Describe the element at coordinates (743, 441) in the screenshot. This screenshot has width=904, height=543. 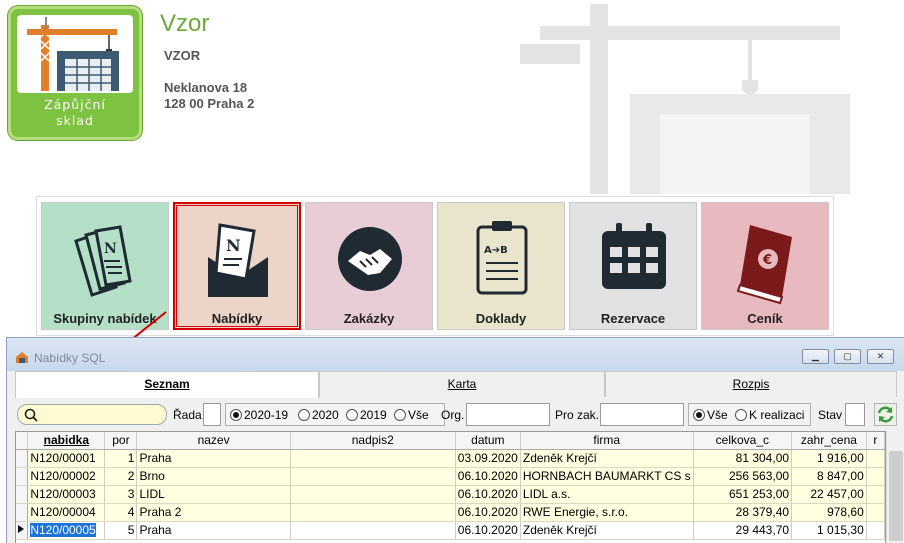
I see `column-header-celkova-c: celkova_c` at that location.